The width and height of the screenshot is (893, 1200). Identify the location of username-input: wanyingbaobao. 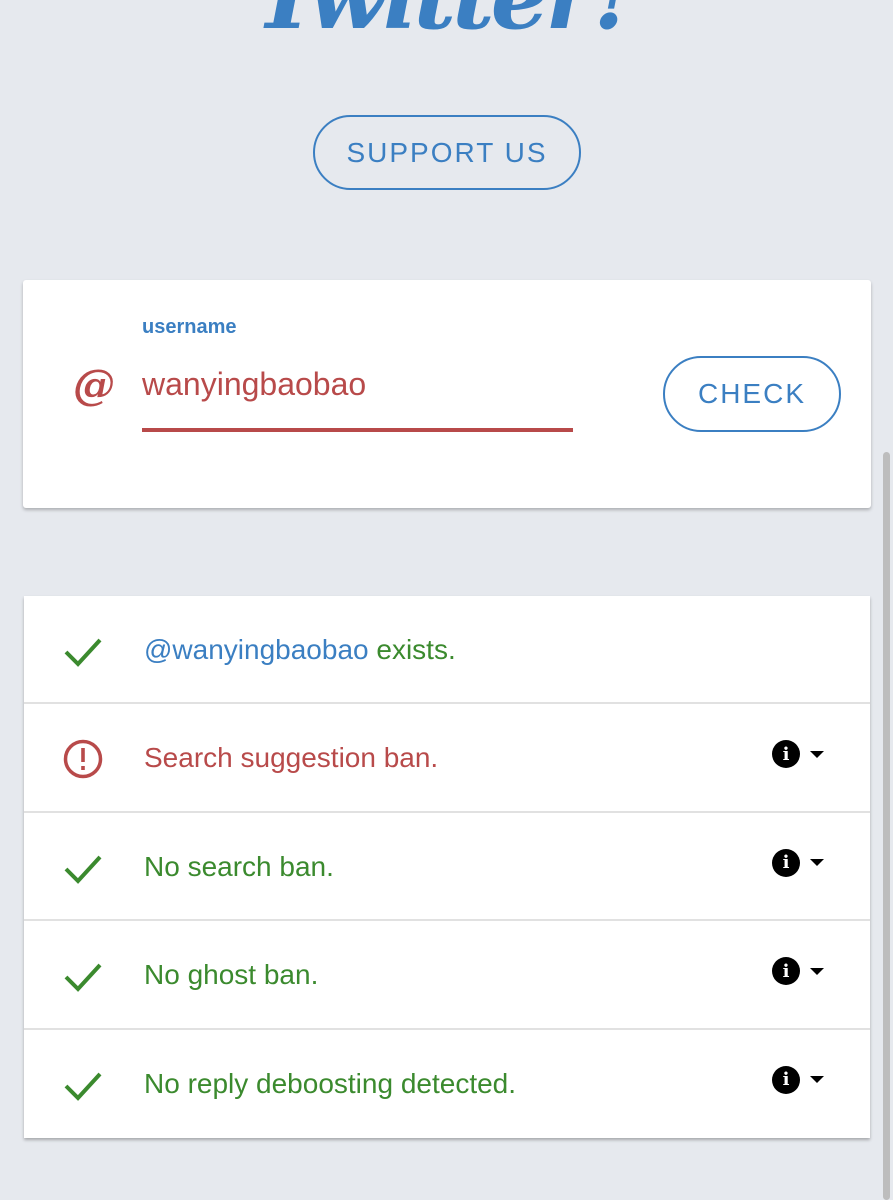
(254, 384).